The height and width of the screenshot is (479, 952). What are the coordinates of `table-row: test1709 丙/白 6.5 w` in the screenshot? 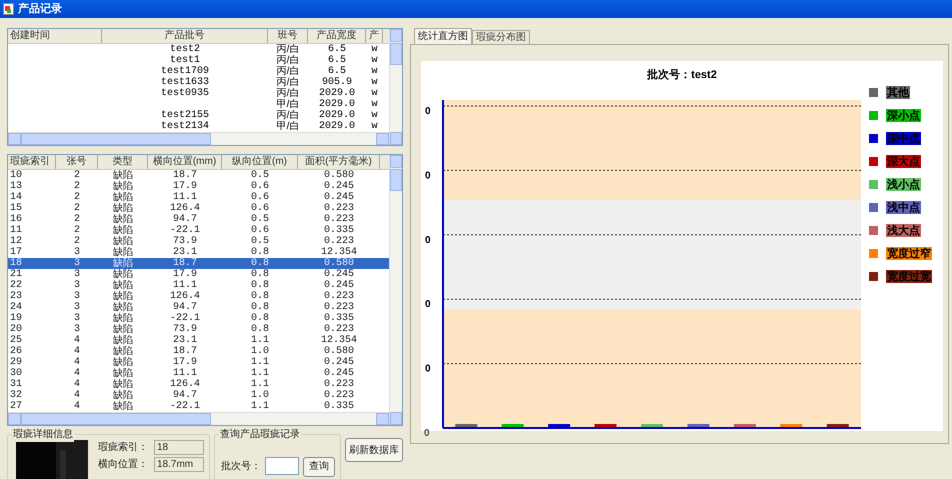 It's located at (198, 71).